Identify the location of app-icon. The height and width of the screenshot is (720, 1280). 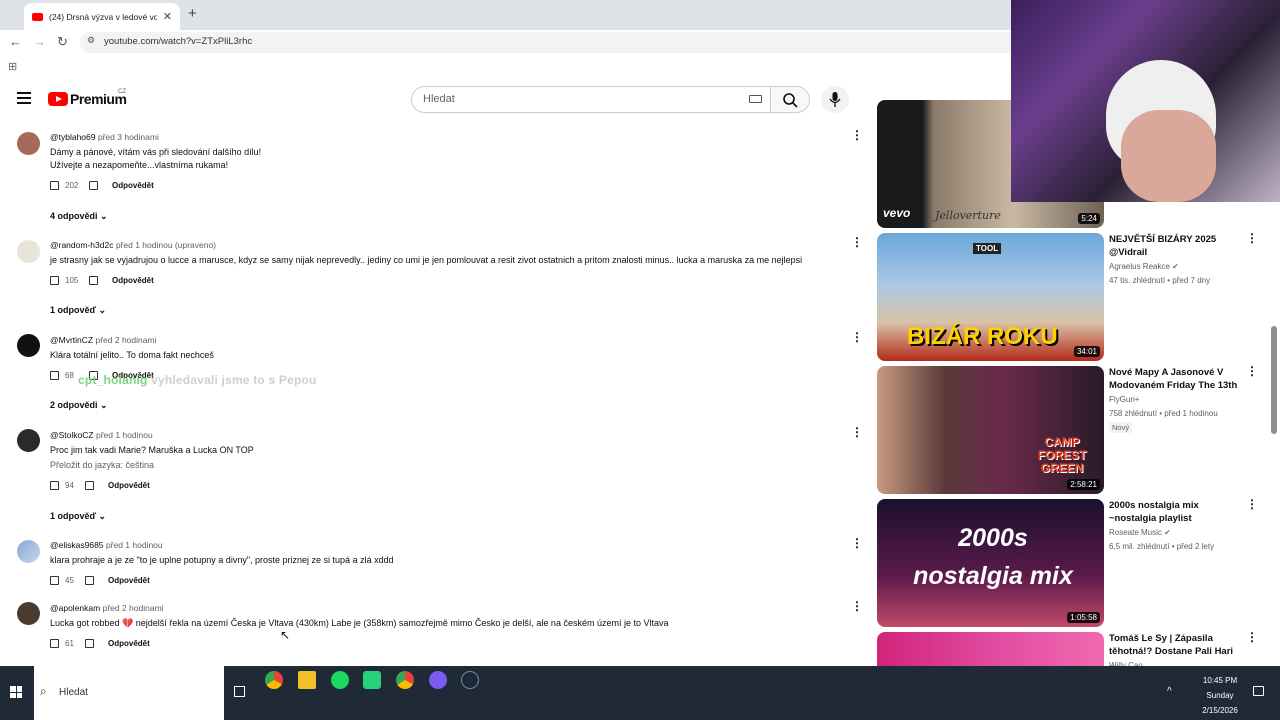
(438, 680).